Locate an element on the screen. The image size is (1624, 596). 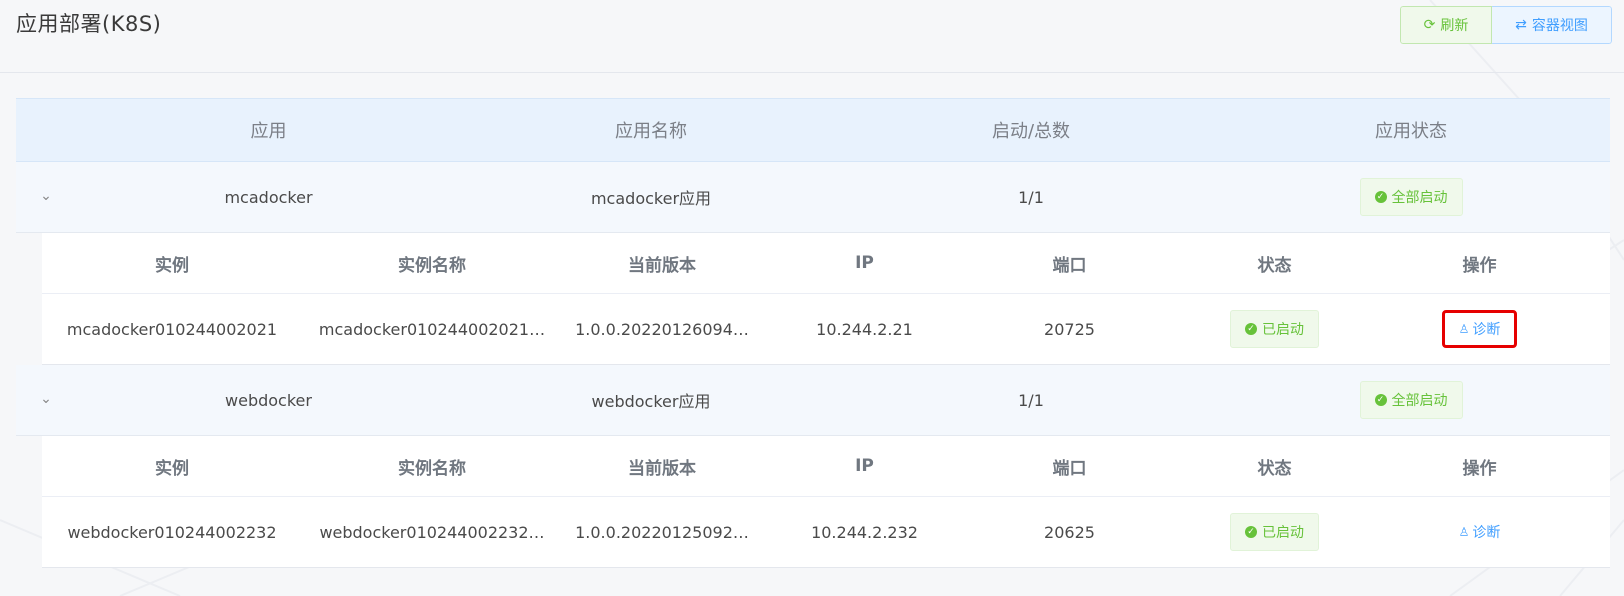
port-cell: 20725 is located at coordinates (1069, 329).